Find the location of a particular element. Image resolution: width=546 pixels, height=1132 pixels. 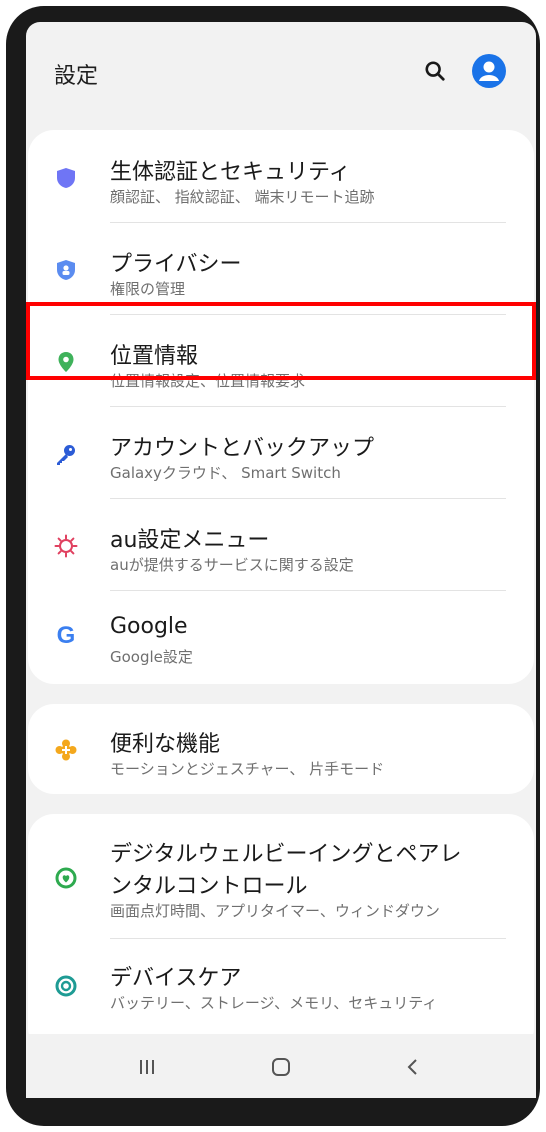

list-item-biometrics-security: 生体認証とセキュリティ 顔認証、 指紋認証、 端末リモート追跡 is located at coordinates (281, 176).